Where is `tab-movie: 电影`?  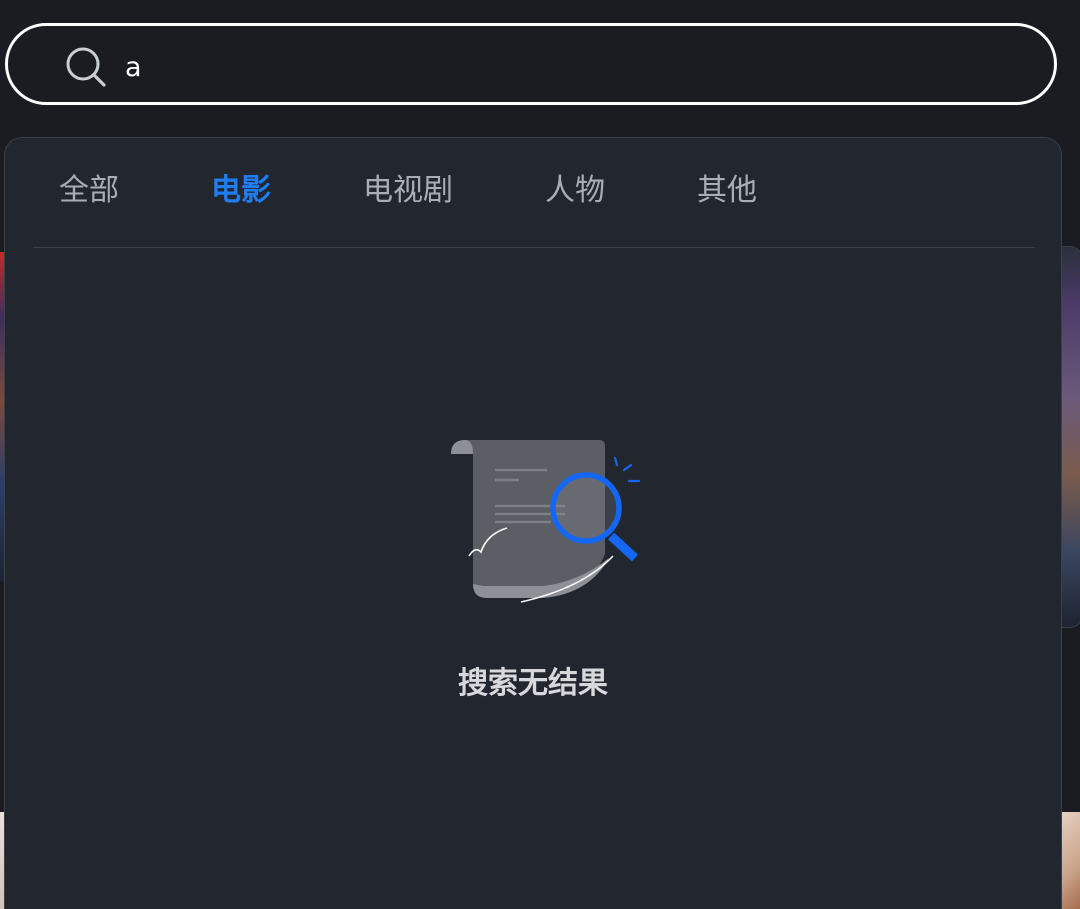
tab-movie: 电影 is located at coordinates (241, 191).